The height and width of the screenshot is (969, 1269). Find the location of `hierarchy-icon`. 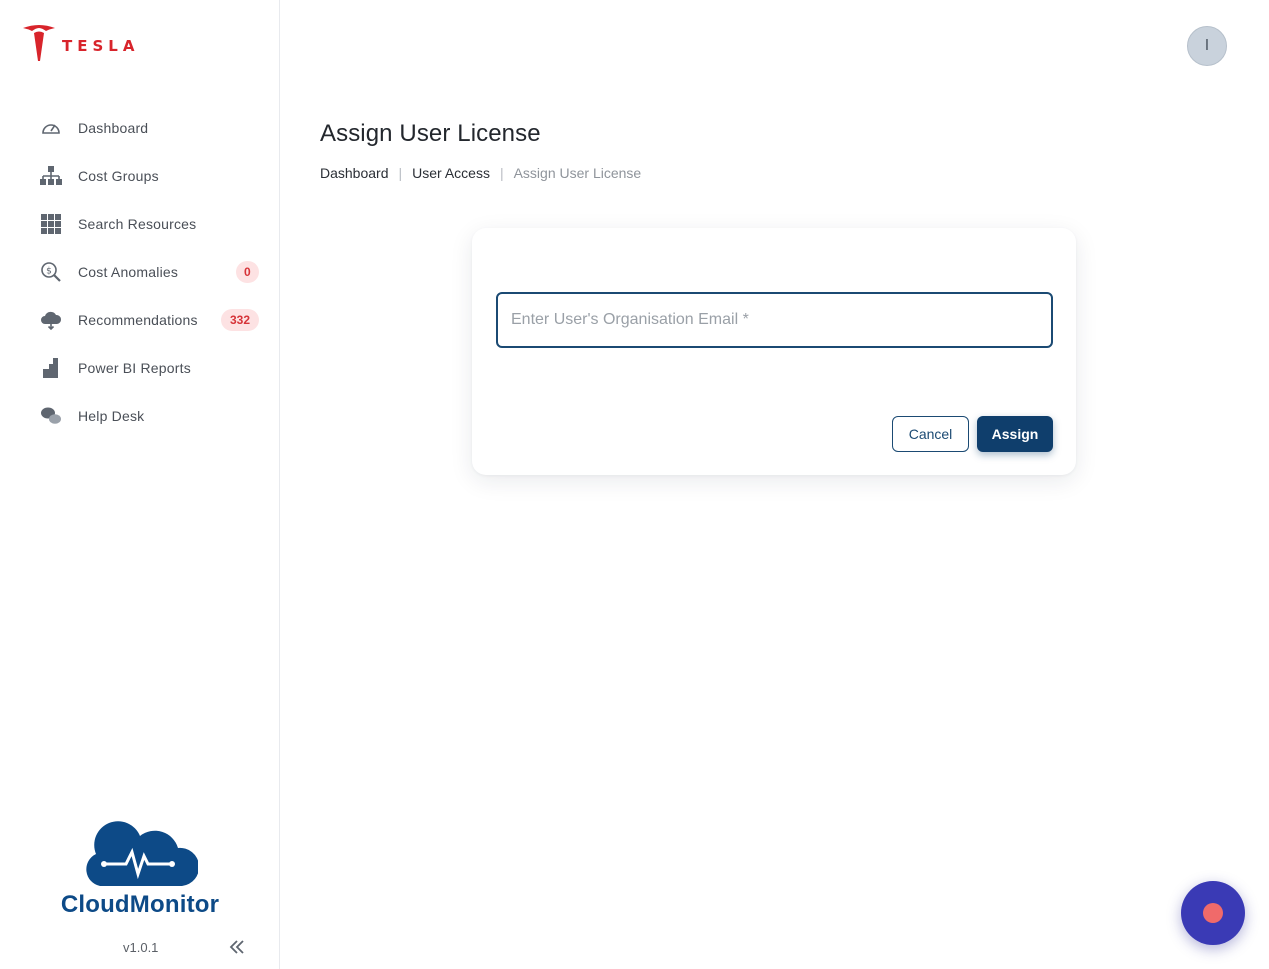

hierarchy-icon is located at coordinates (51, 176).